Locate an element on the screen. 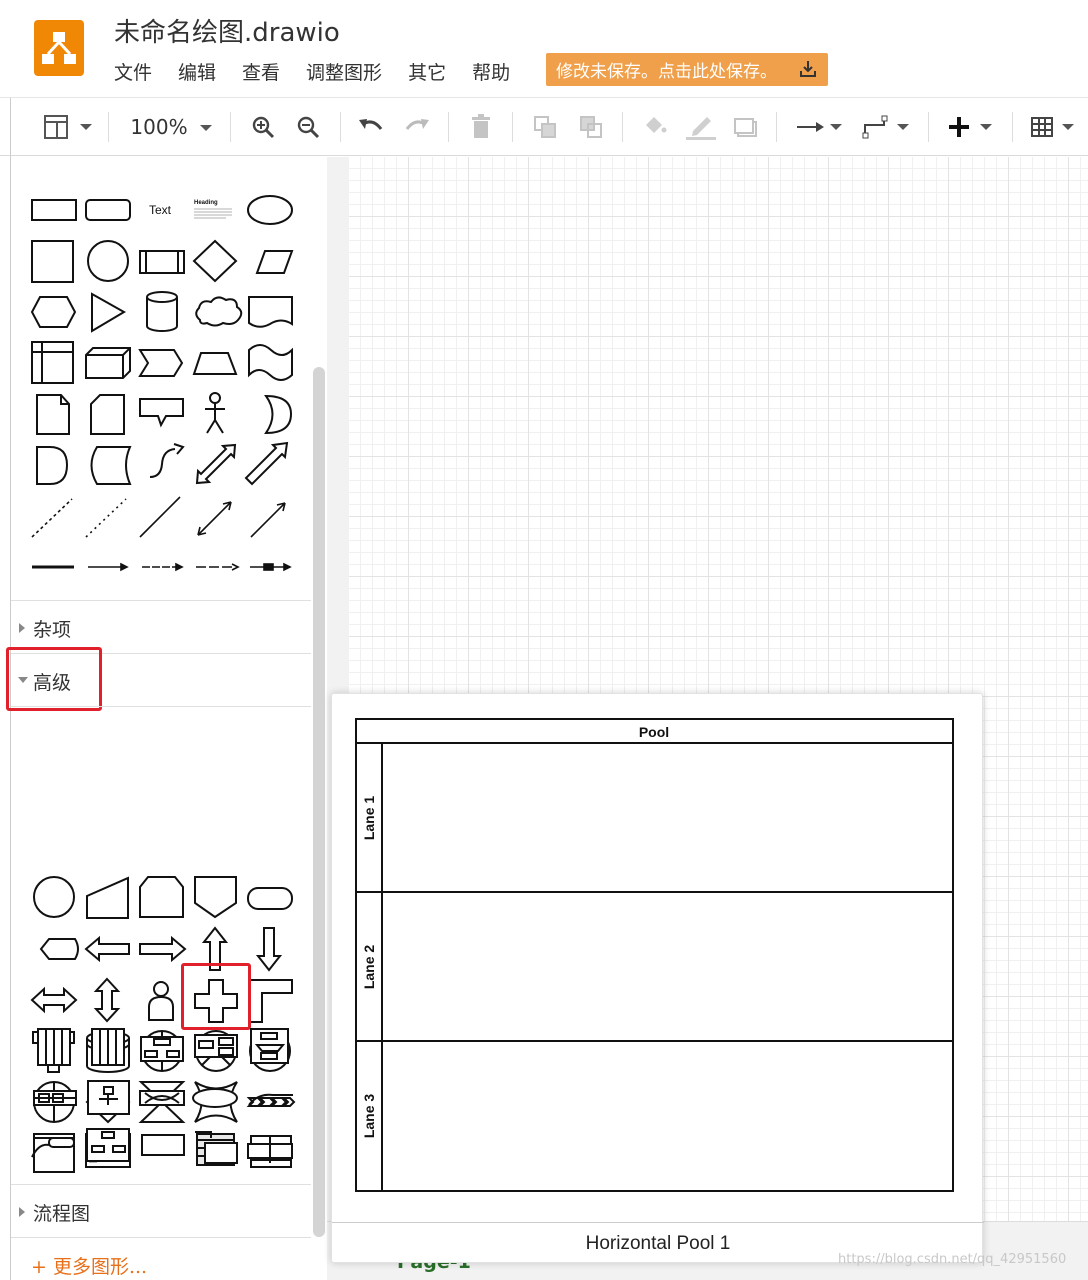 The image size is (1088, 1280). connector-with-label-shape is located at coordinates (271, 567).